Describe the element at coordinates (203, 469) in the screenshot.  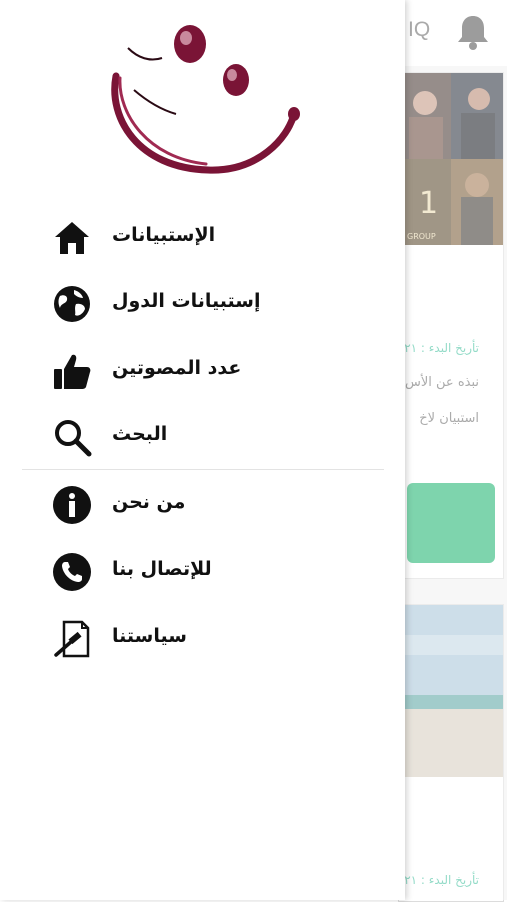
I see `menu-divider` at that location.